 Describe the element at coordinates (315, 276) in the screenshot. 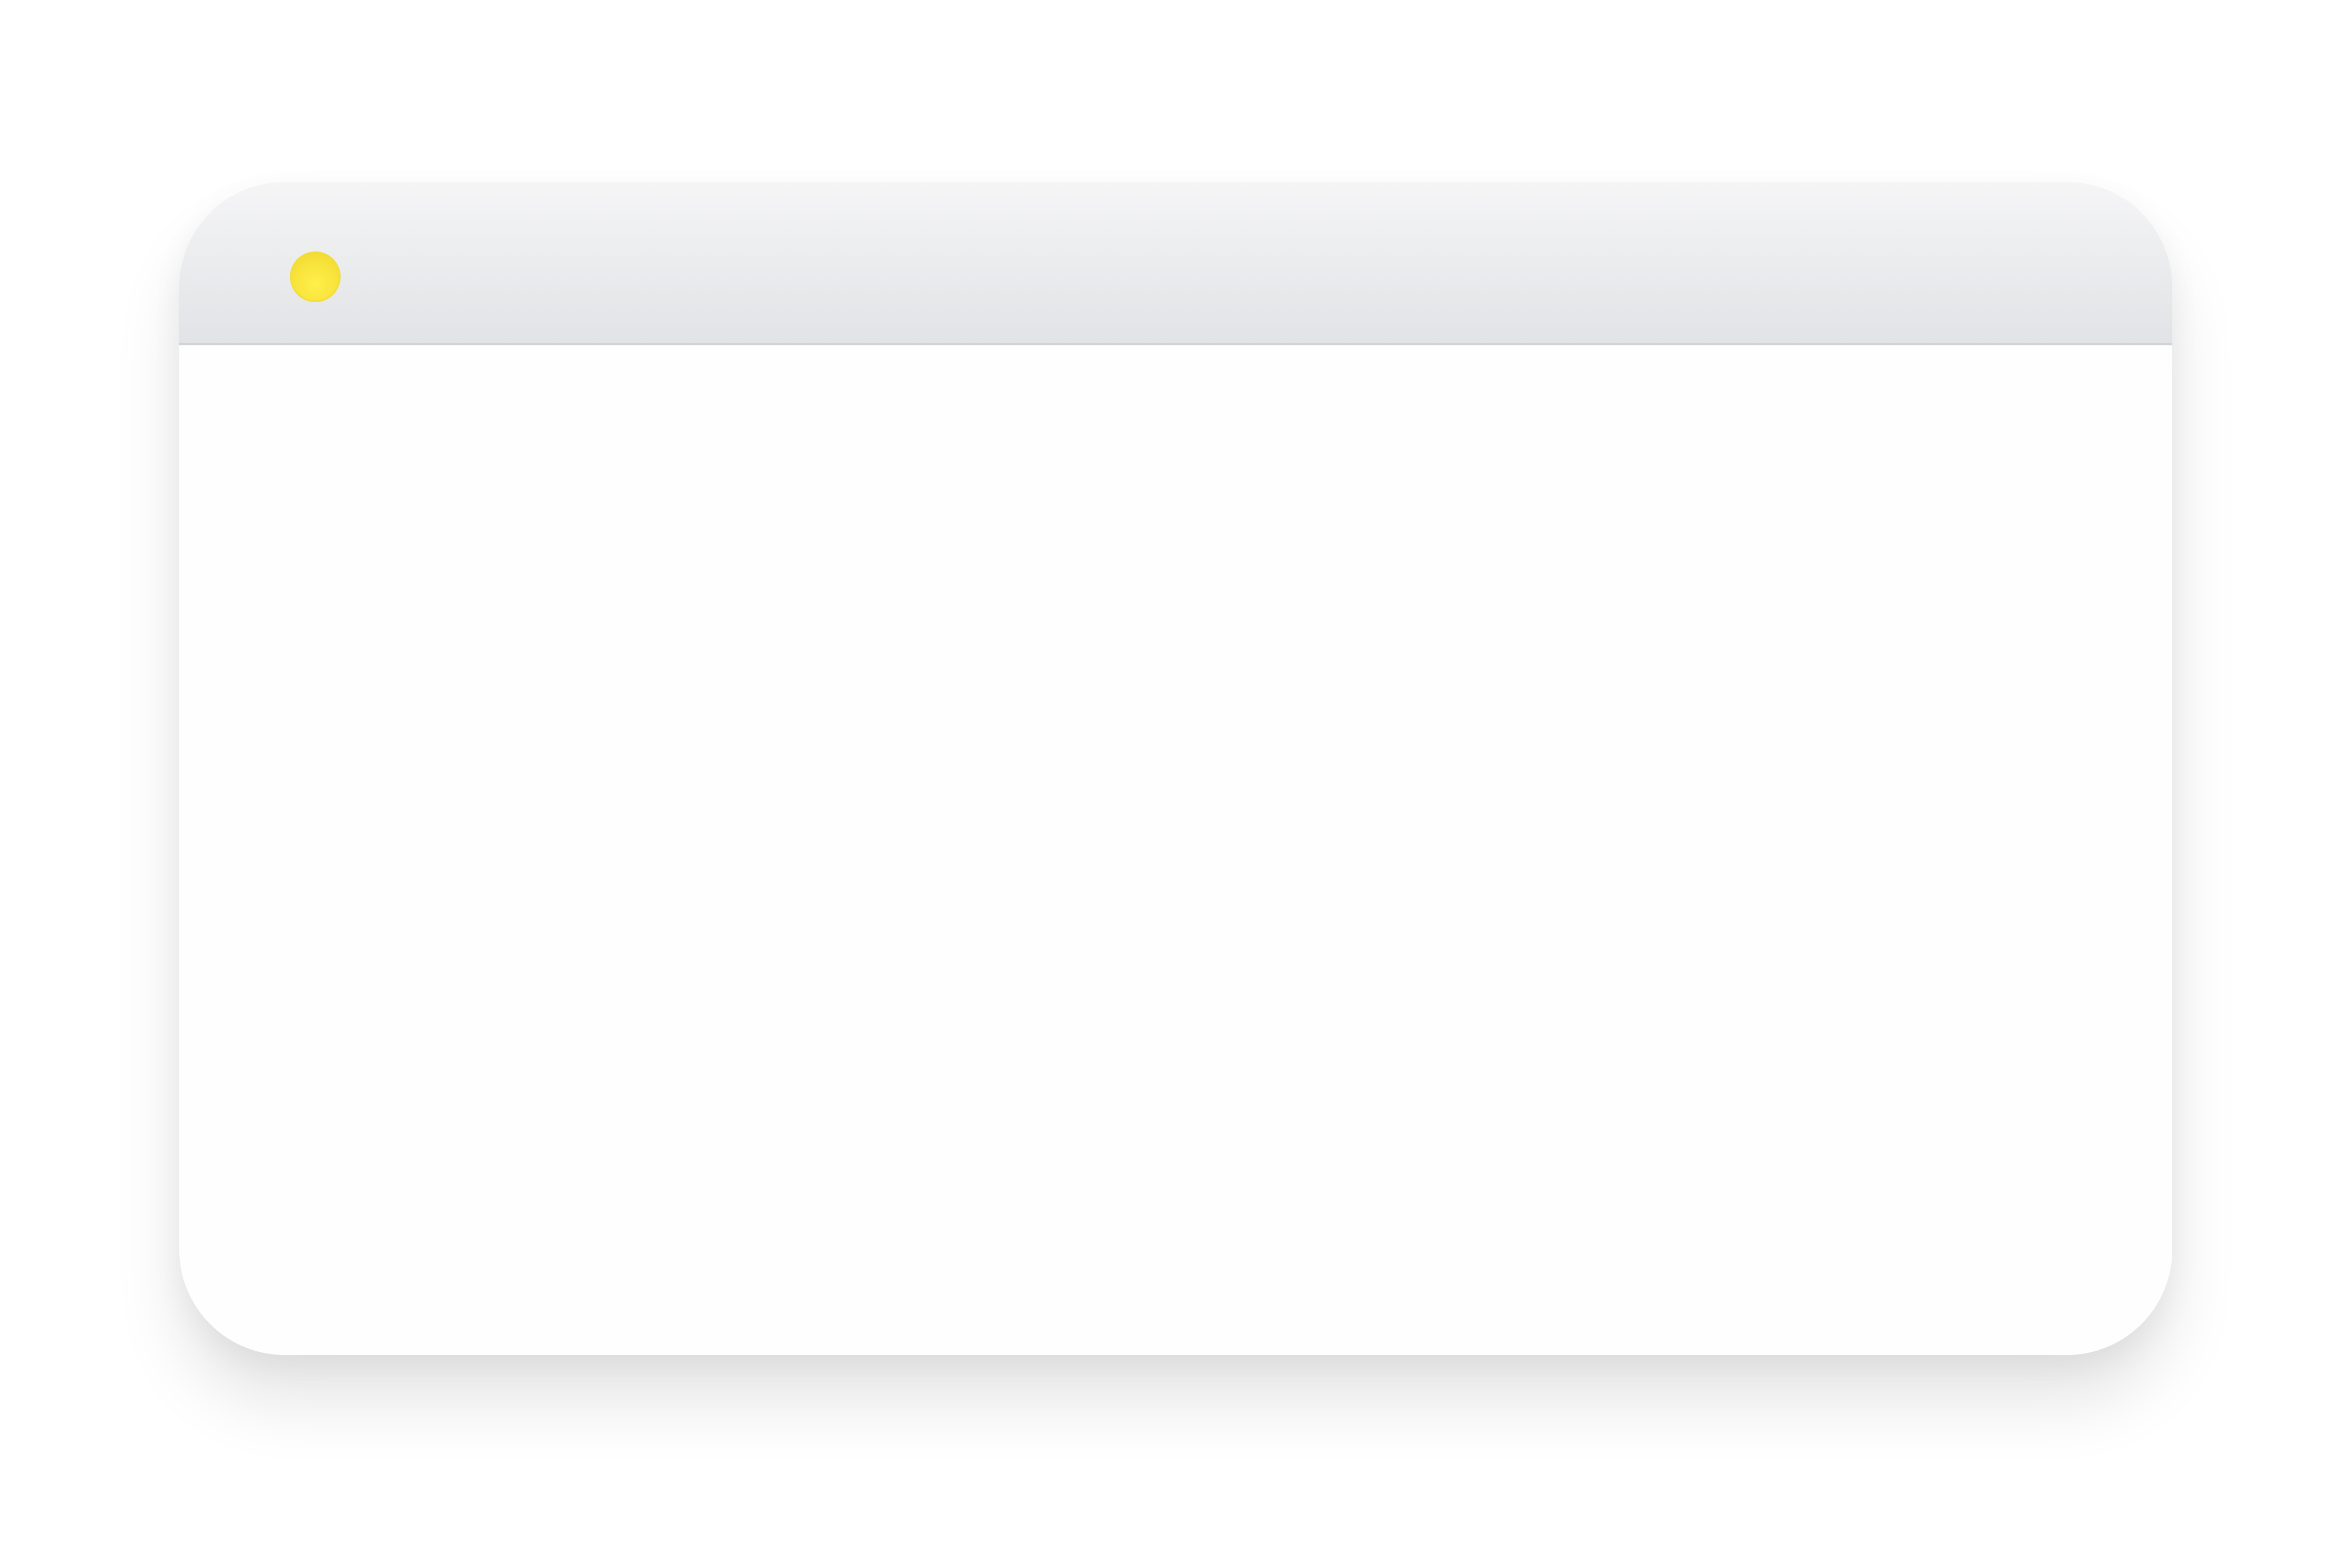

I see `minimize-button-icon` at that location.